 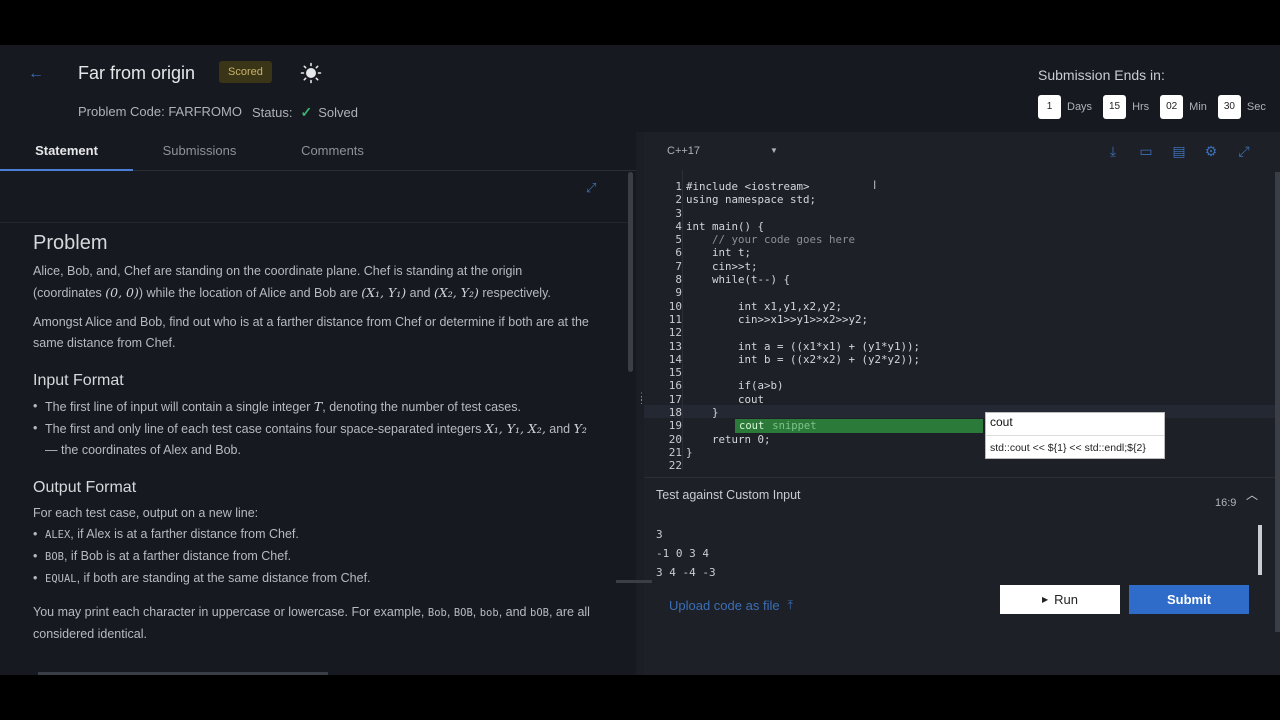 I want to click on code-line: int x1,y1,x2,y2;, so click(x=978, y=306).